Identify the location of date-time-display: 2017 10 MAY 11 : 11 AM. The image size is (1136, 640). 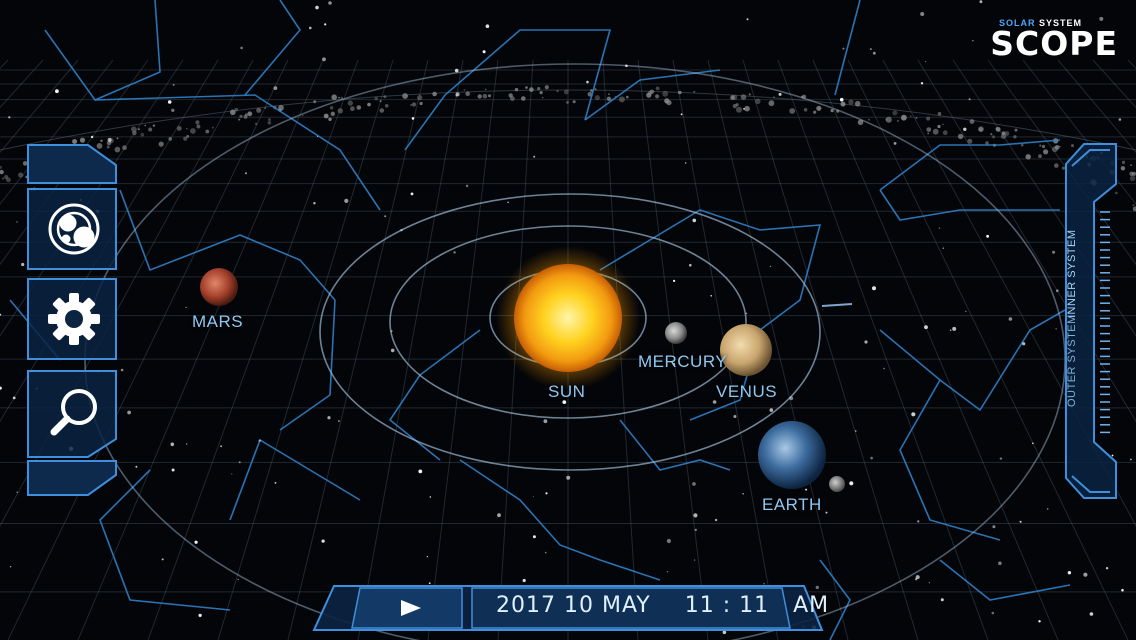
(662, 605).